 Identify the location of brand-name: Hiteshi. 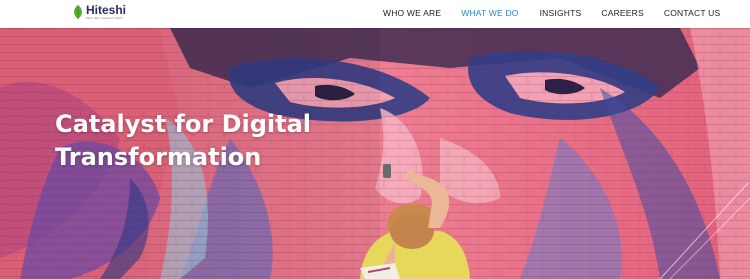
(106, 10).